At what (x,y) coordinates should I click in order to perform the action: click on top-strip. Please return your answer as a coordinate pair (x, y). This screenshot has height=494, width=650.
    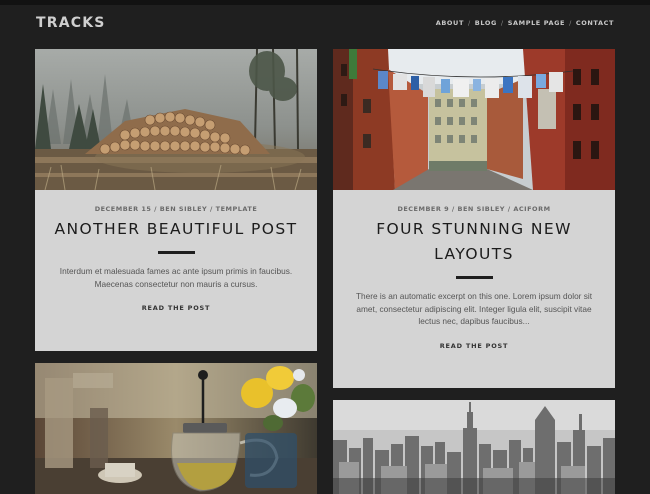
    Looking at the image, I should click on (325, 2).